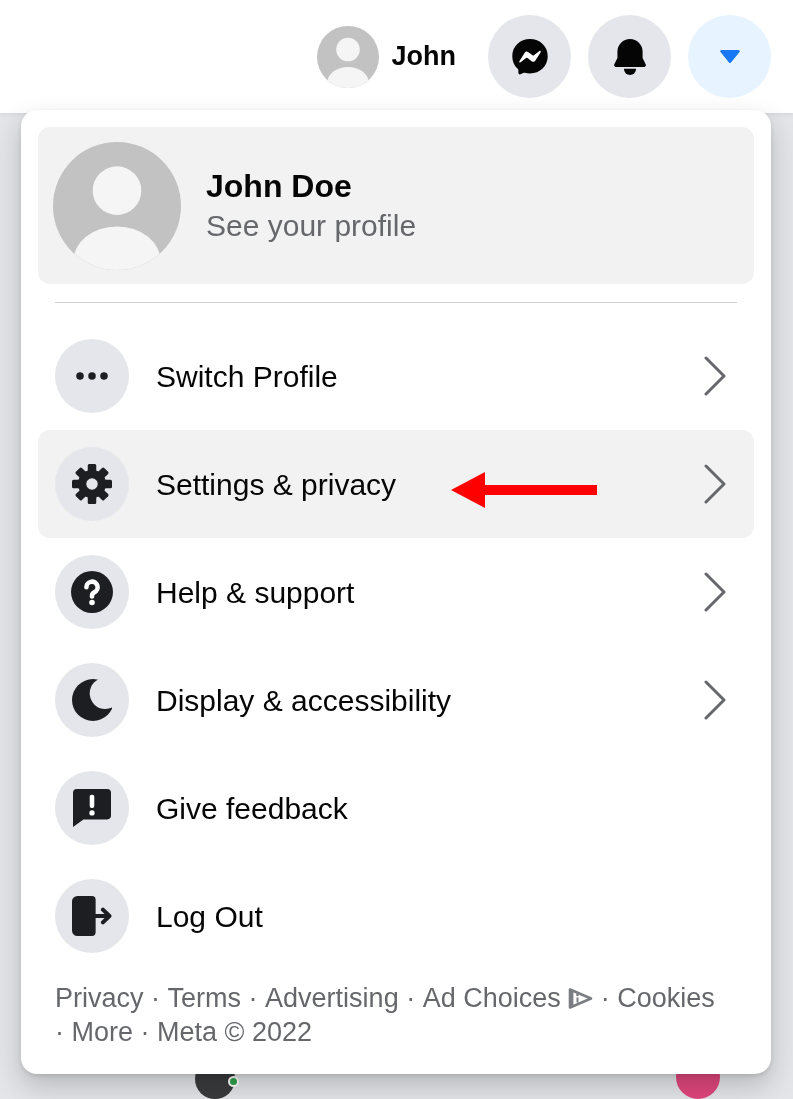 The height and width of the screenshot is (1099, 793). What do you see at coordinates (311, 225) in the screenshot?
I see `profile-subtitle: See your profile` at bounding box center [311, 225].